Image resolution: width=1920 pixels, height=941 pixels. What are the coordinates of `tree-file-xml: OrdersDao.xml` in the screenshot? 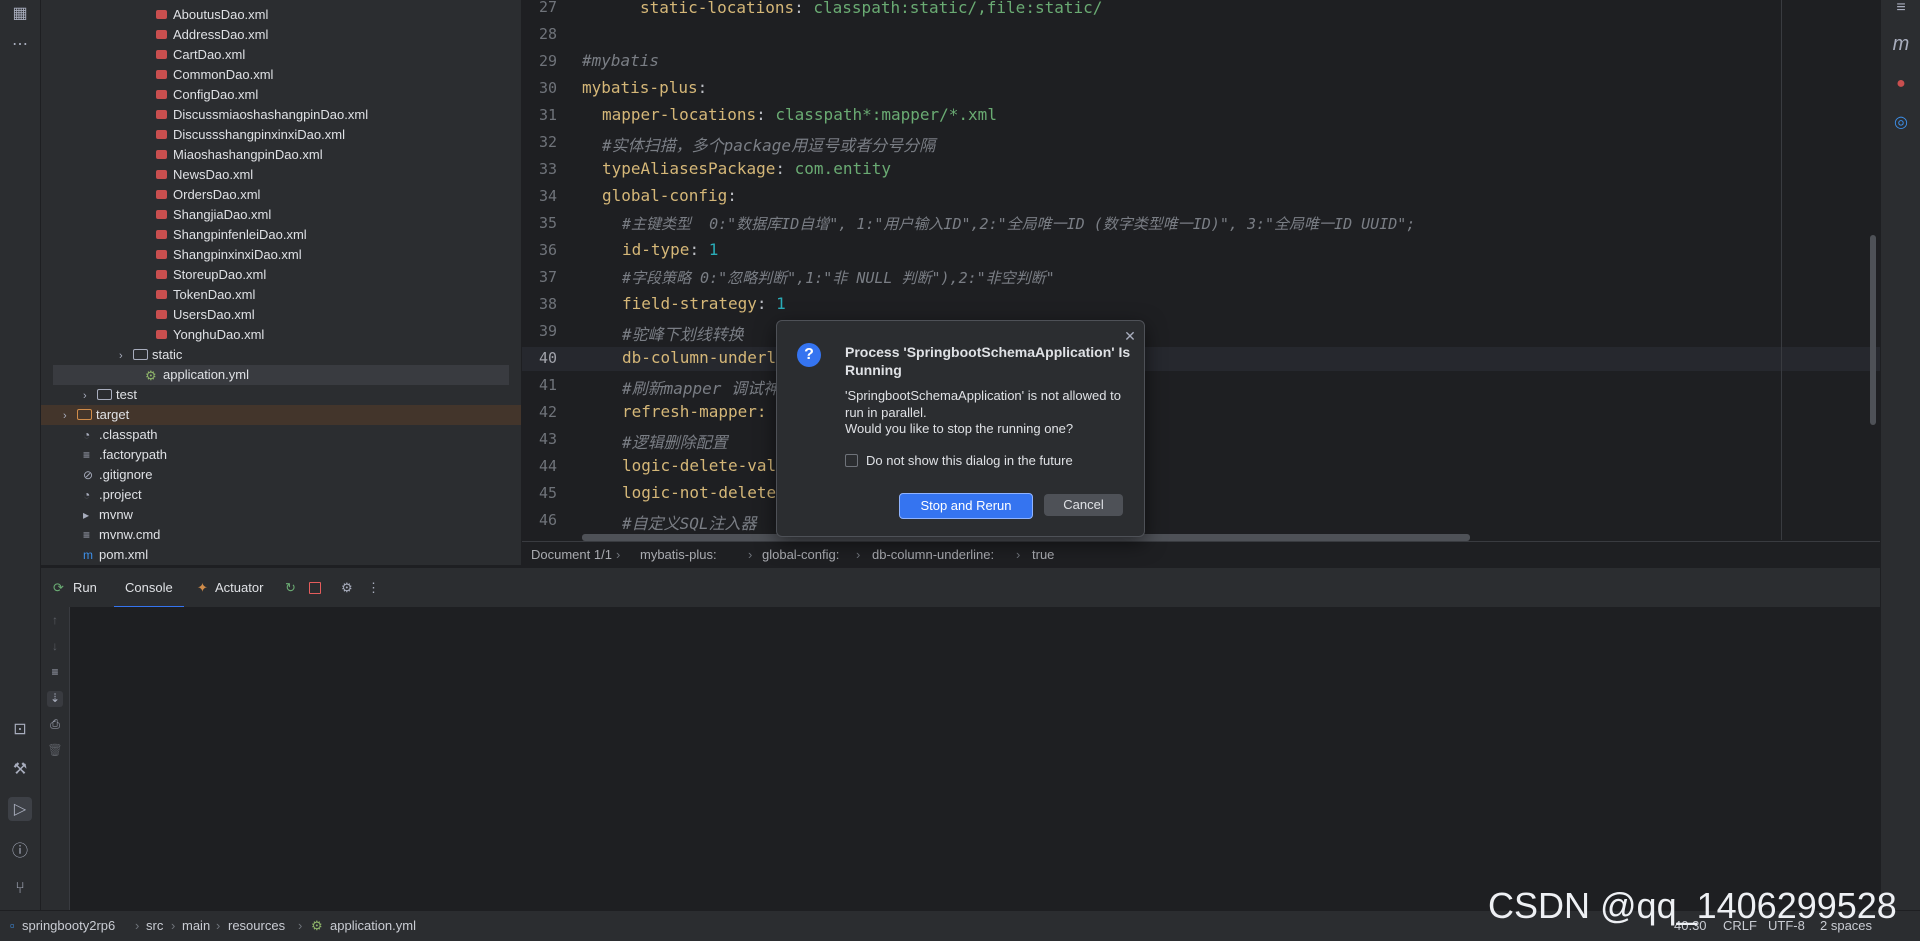 It's located at (207, 195).